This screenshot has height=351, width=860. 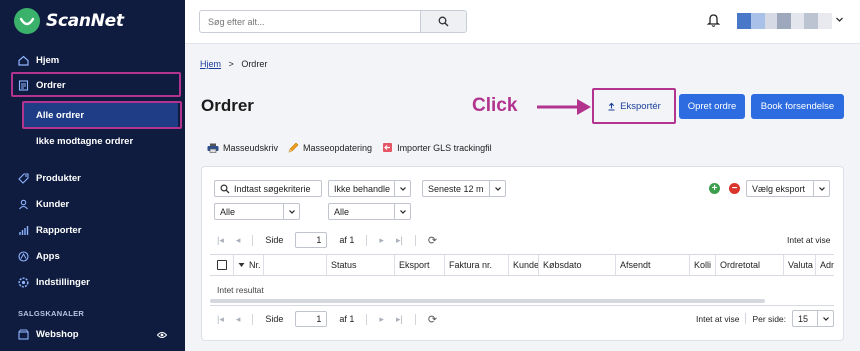 I want to click on per-page-select: 15, so click(x=813, y=318).